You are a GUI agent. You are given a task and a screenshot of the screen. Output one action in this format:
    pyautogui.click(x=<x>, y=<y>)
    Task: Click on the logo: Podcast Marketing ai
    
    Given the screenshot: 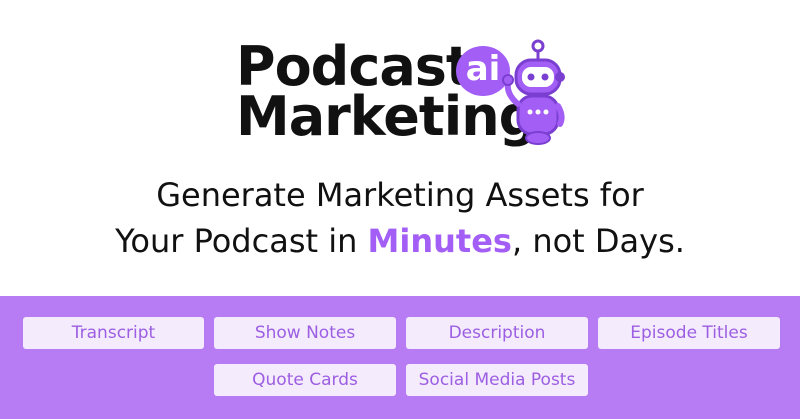 What is the action you would take?
    pyautogui.click(x=401, y=93)
    